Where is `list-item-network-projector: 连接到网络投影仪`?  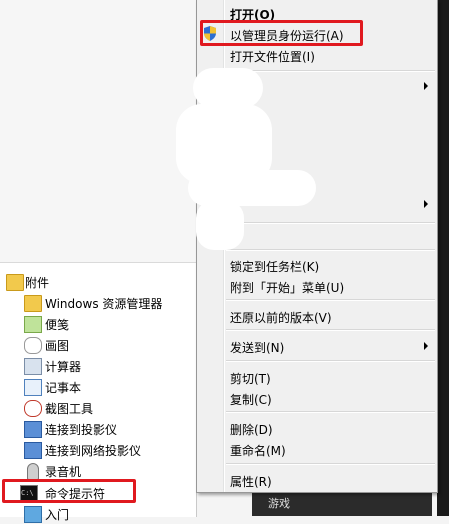
list-item-network-projector: 连接到网络投影仪 is located at coordinates (98, 449).